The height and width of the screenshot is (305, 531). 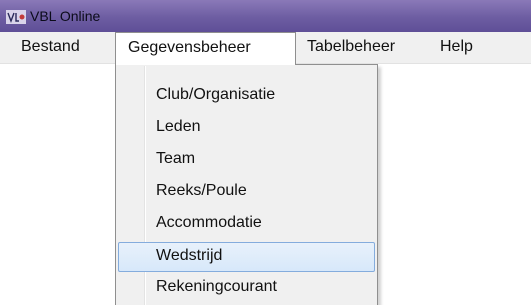 I want to click on menuitem-wedstrijd: Wedstrijd, so click(x=246, y=257).